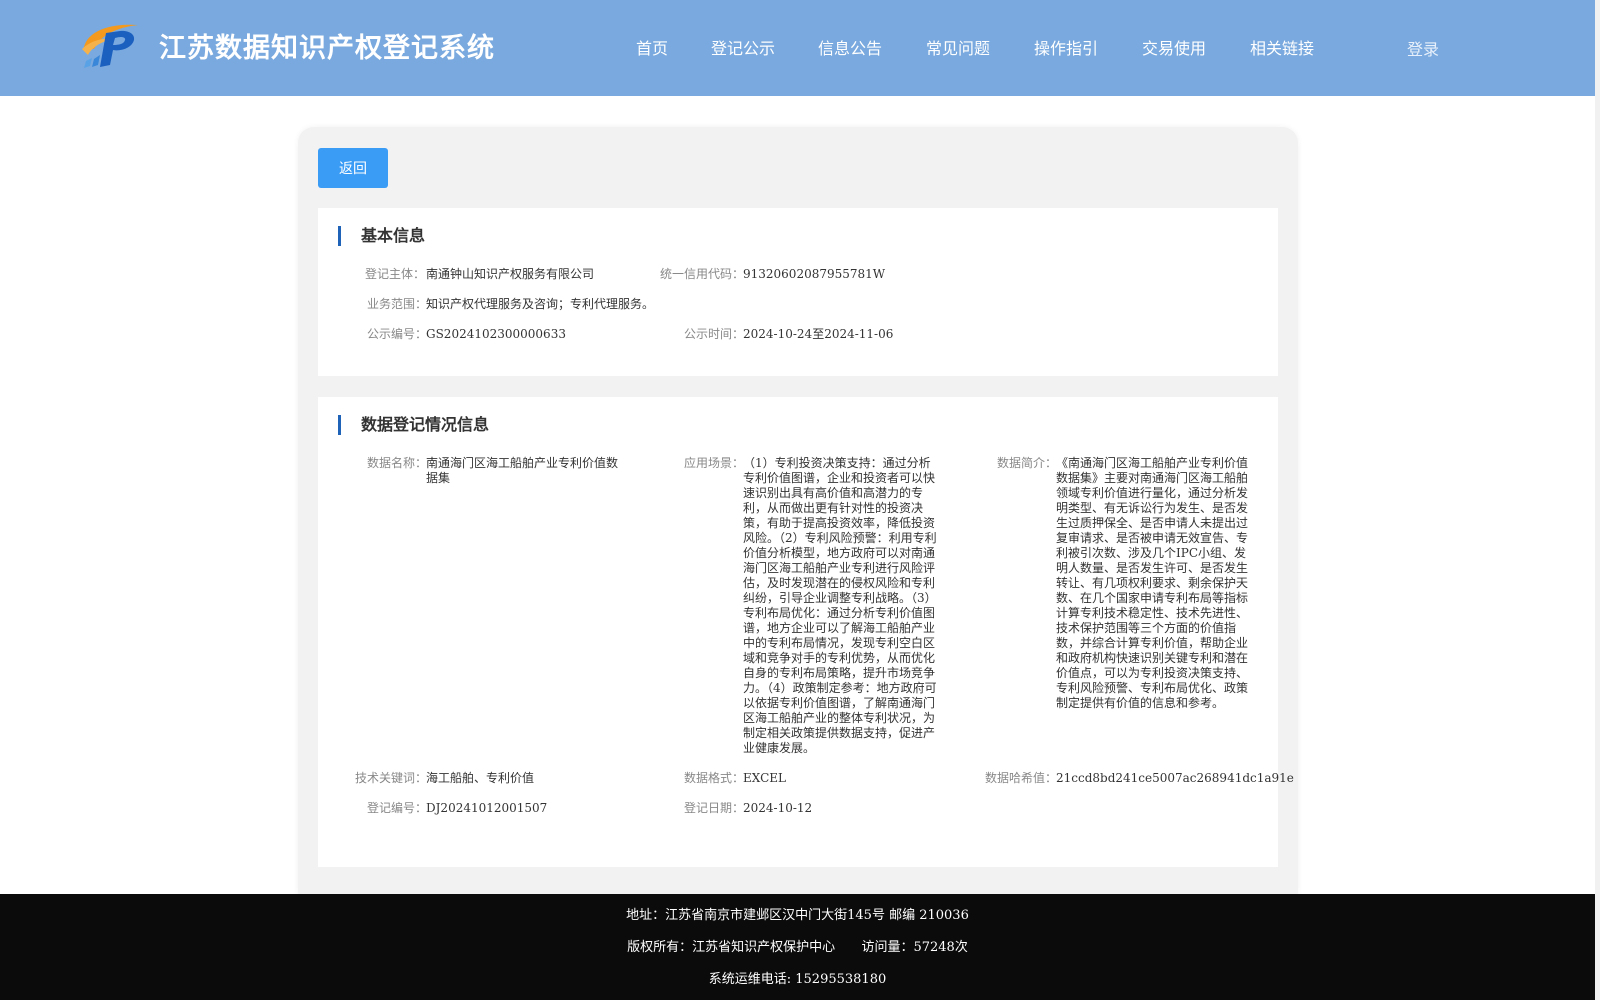  Describe the element at coordinates (714, 808) in the screenshot. I see `registration-date-label: 登记日期：` at that location.